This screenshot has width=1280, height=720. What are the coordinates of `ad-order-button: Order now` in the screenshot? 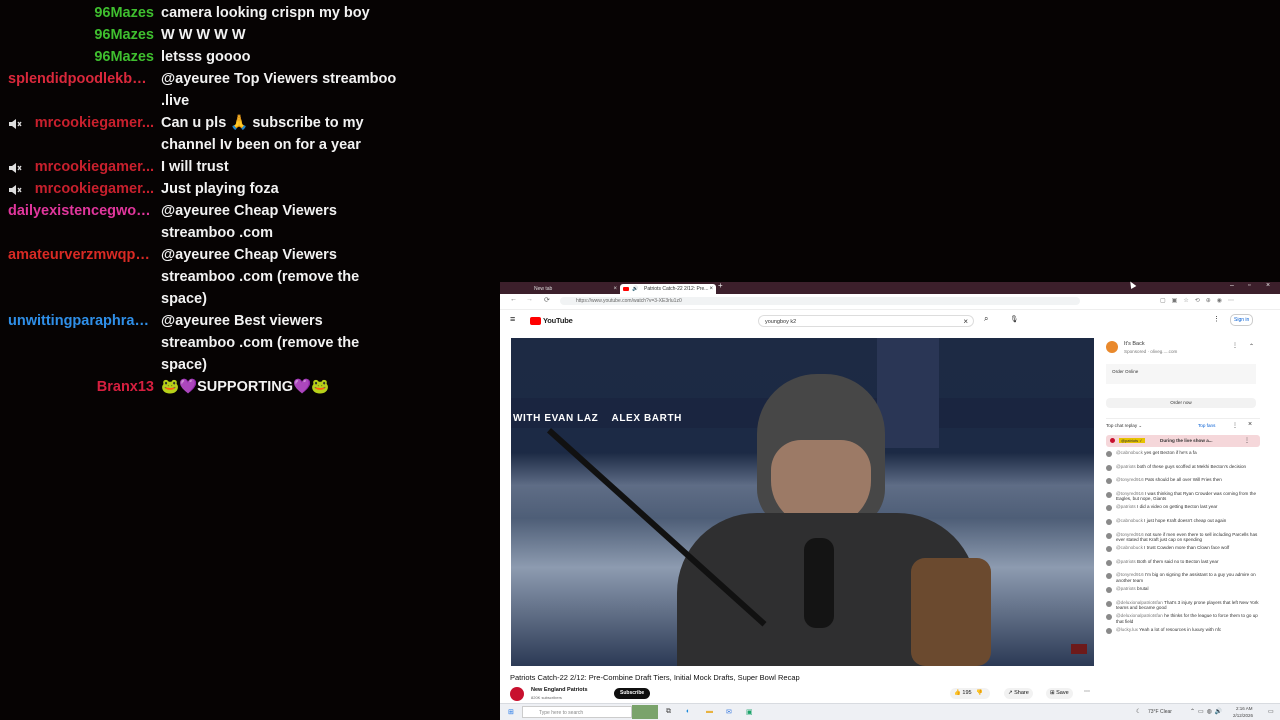 It's located at (1181, 403).